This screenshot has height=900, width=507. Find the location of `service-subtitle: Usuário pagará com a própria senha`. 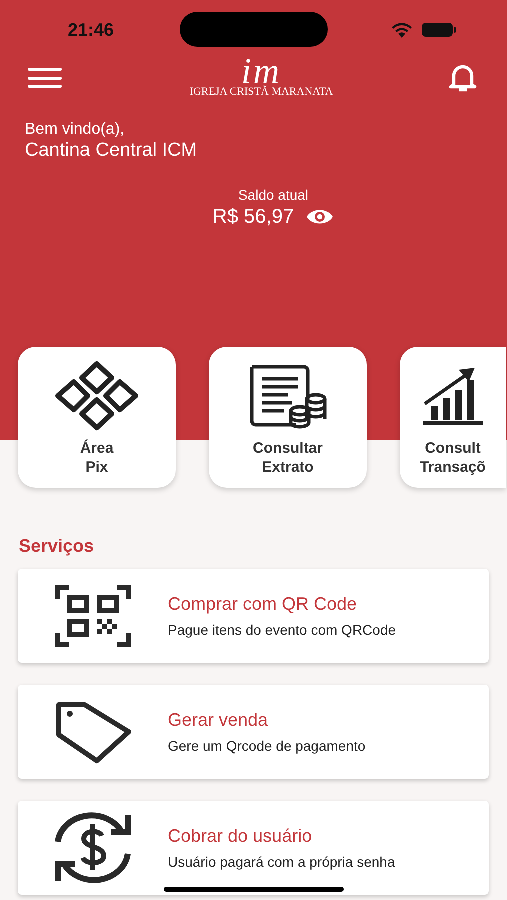

service-subtitle: Usuário pagará com a própria senha is located at coordinates (282, 862).